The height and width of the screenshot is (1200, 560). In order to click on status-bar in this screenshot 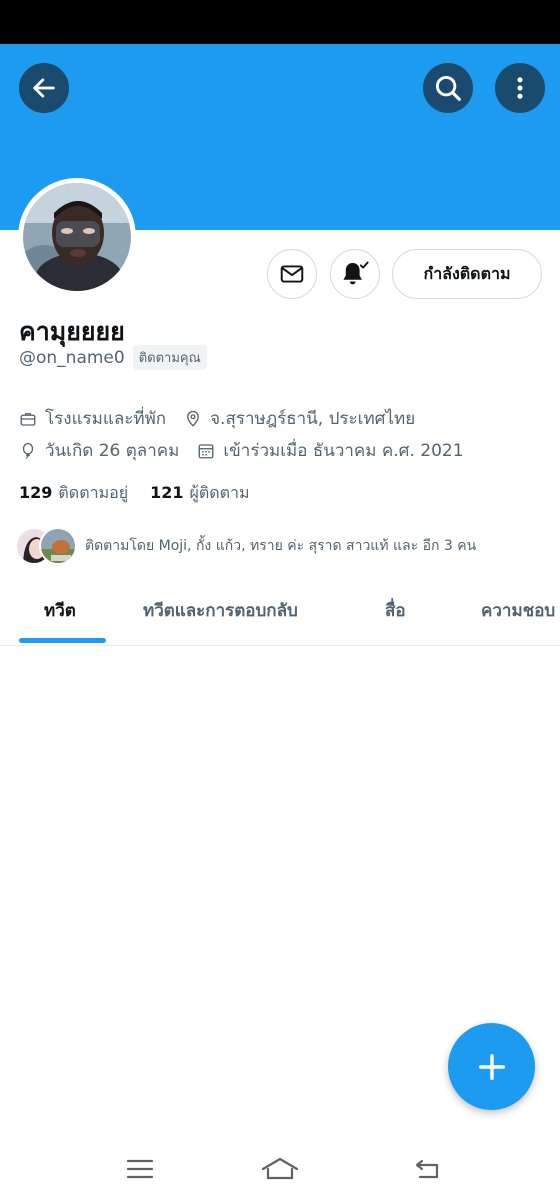, I will do `click(280, 22)`.